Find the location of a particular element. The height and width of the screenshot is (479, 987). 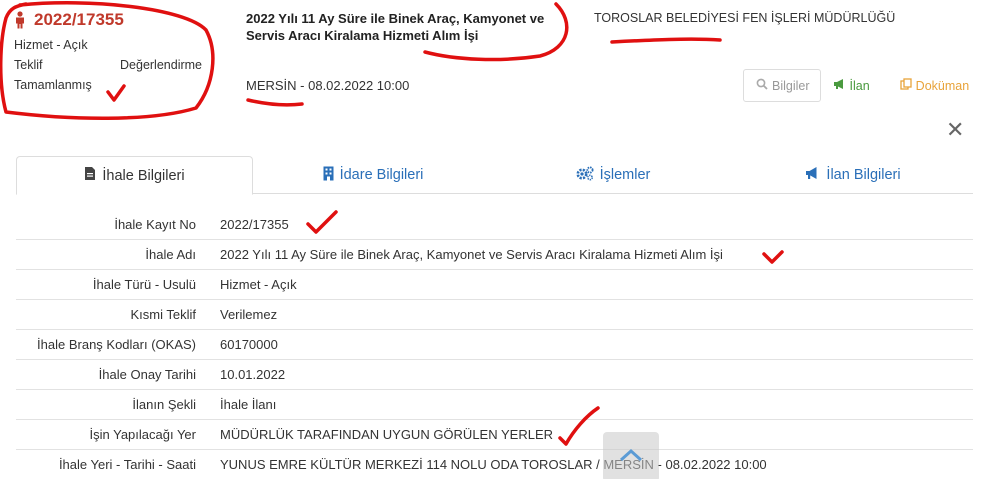

row-key: Kısmi Teklif is located at coordinates (163, 314).